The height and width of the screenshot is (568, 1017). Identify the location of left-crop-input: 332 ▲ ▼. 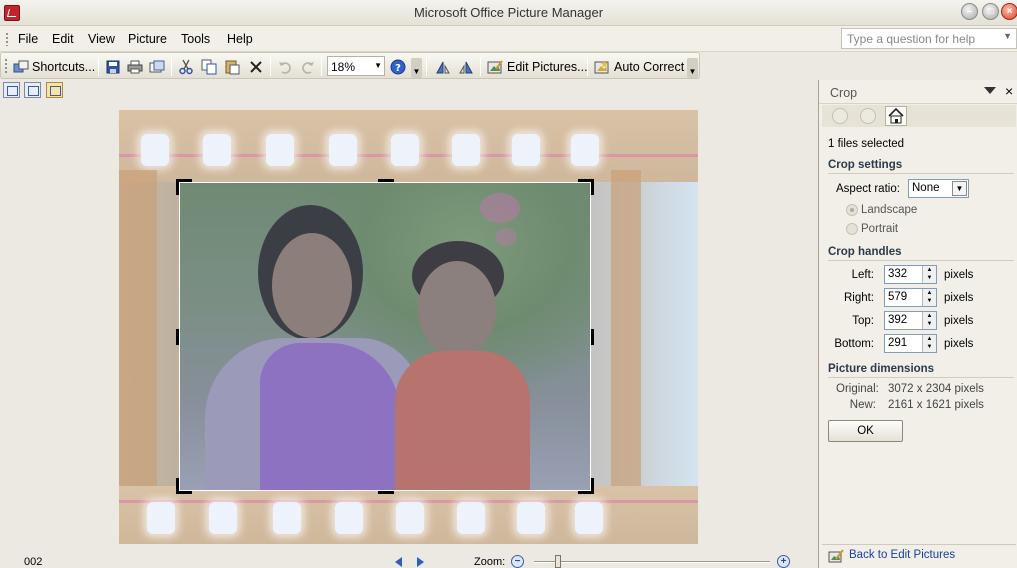
(910, 274).